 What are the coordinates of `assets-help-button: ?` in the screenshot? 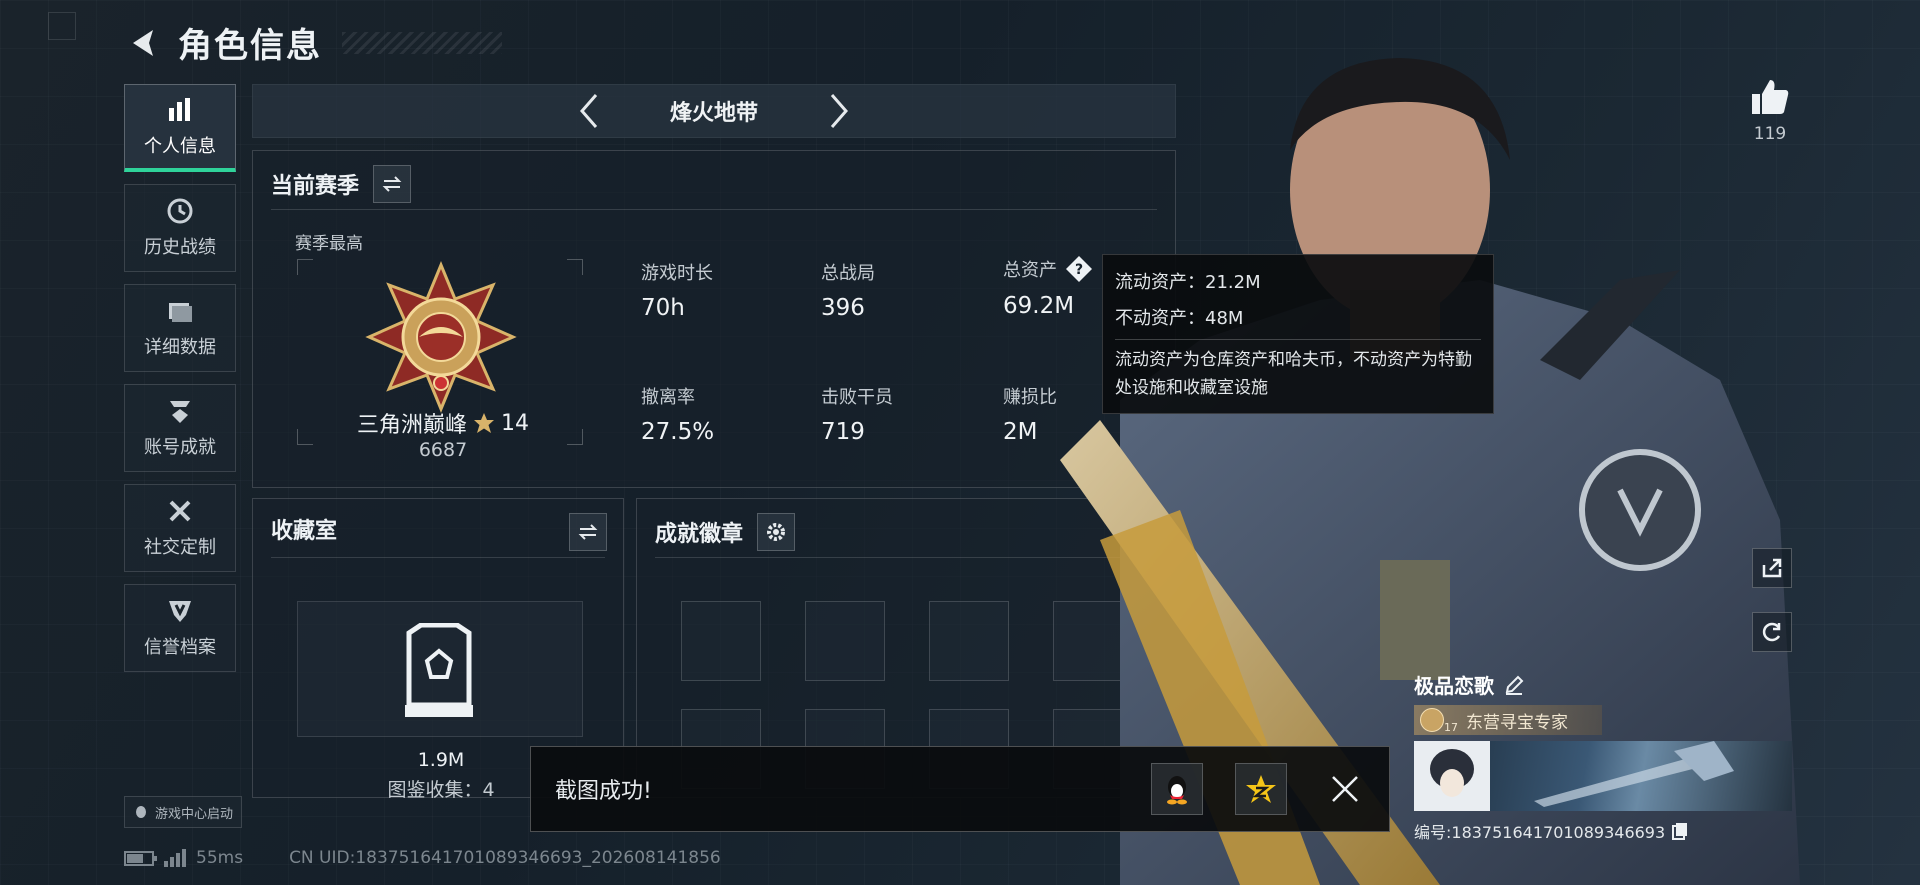 It's located at (1079, 269).